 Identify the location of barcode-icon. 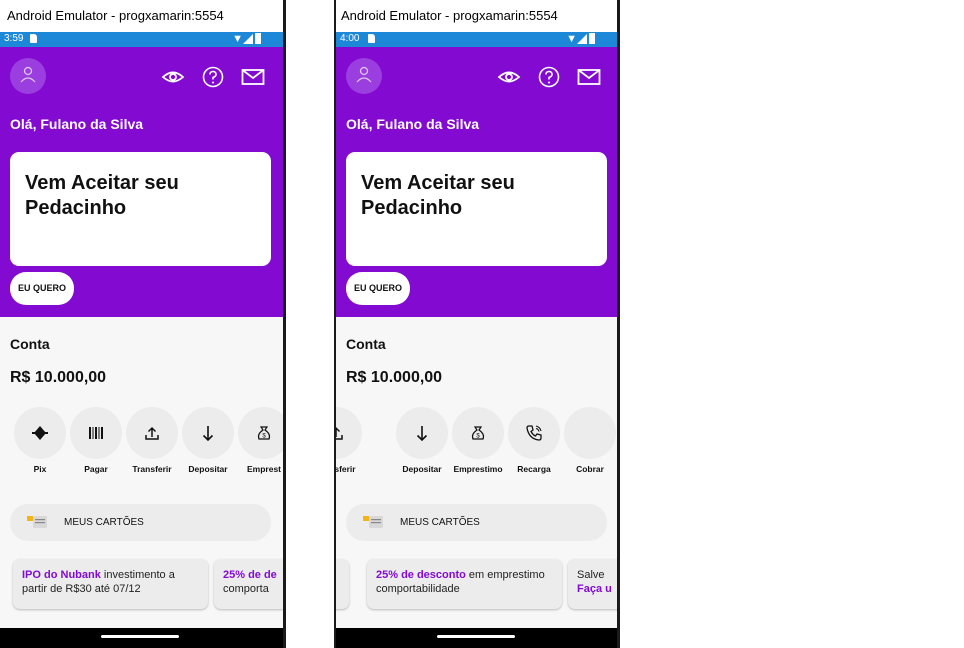
(96, 433).